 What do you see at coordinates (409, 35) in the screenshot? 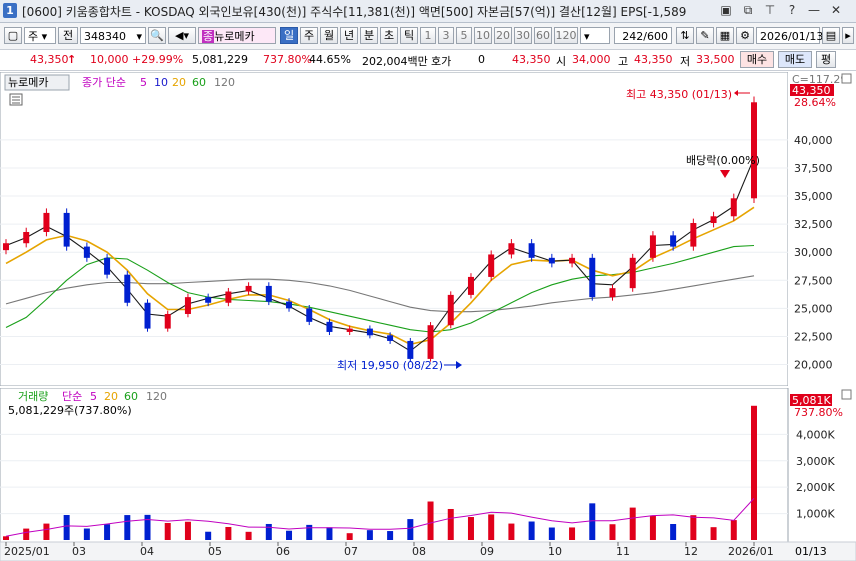
I see `period-tick-tab: 틱` at bounding box center [409, 35].